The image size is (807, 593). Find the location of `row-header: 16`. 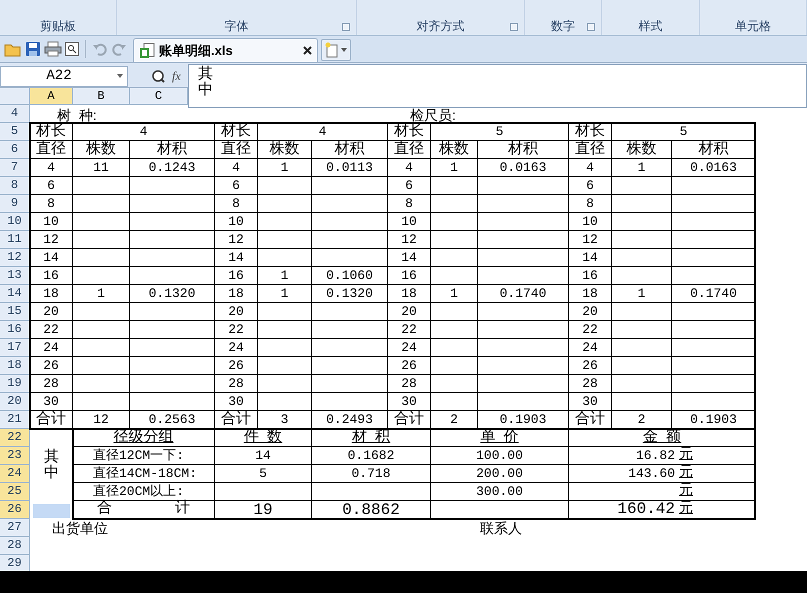

row-header: 16 is located at coordinates (15, 330).